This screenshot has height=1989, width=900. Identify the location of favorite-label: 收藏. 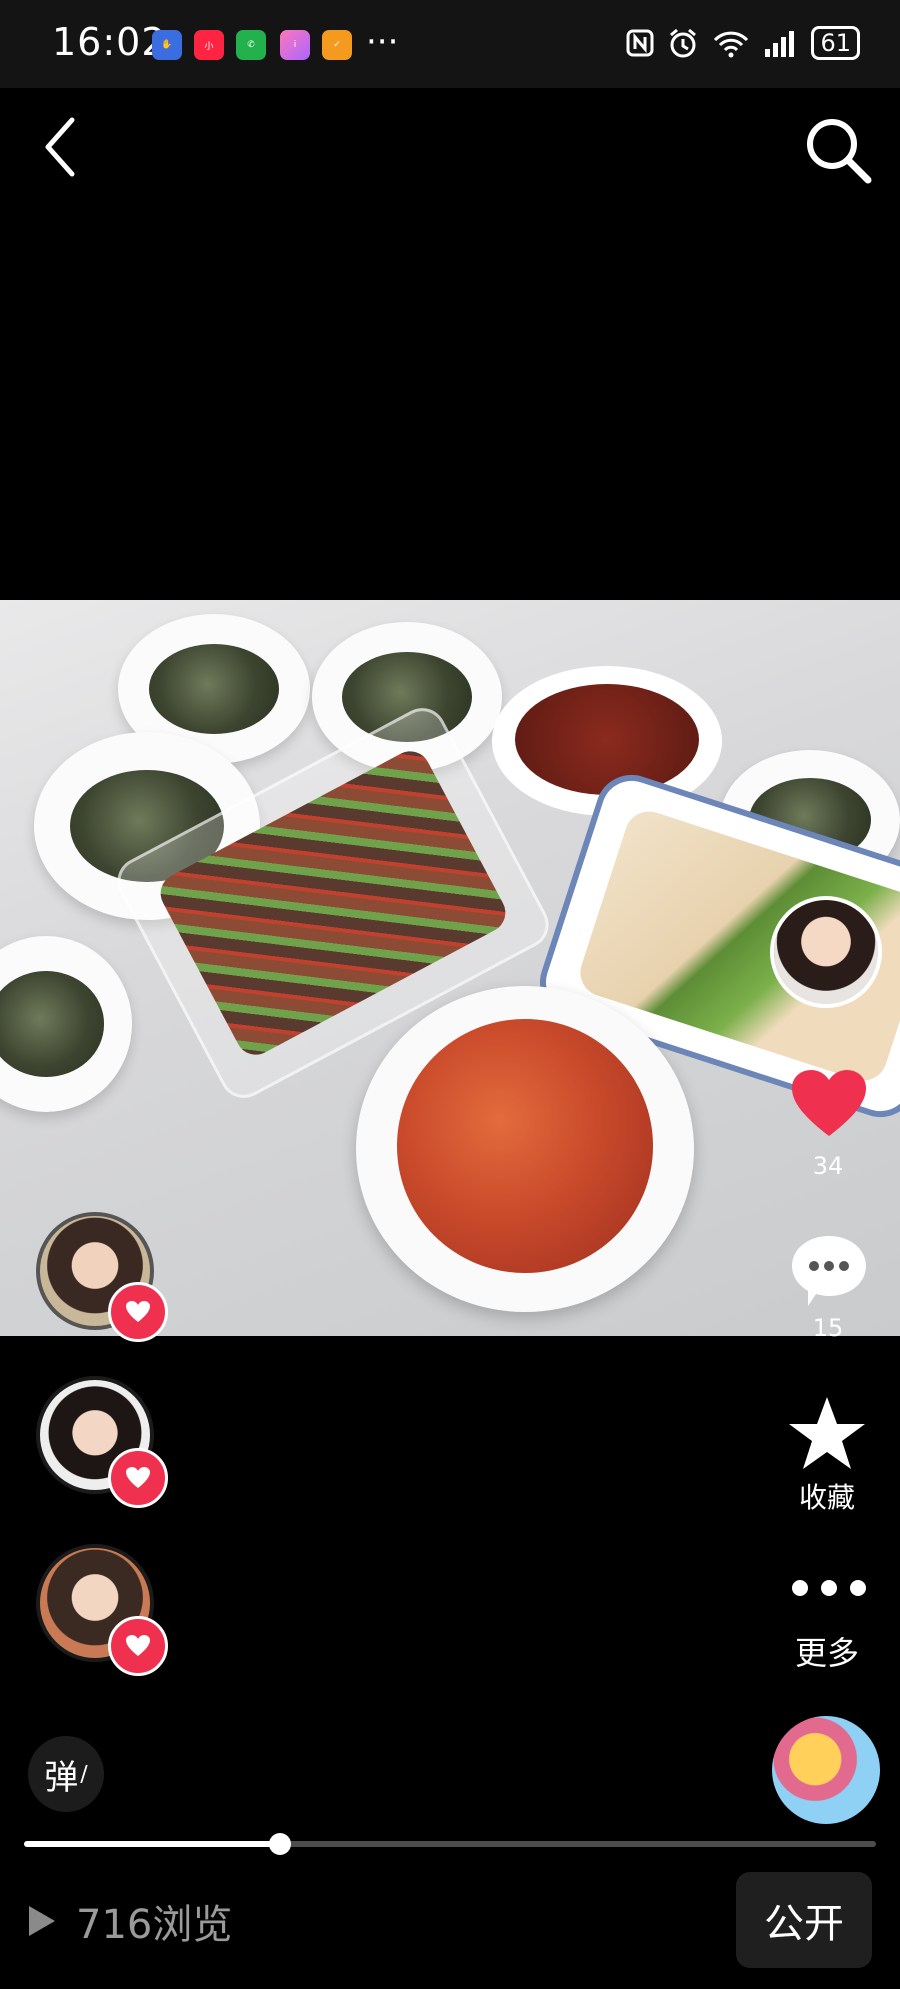
(827, 1496).